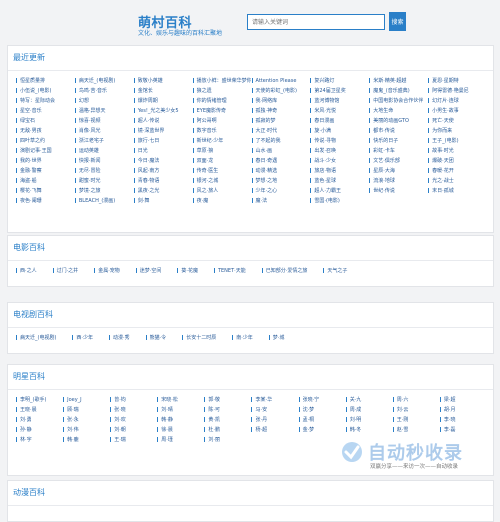 The height and width of the screenshot is (522, 500). I want to click on star-link: 林·宇, so click(38, 440).